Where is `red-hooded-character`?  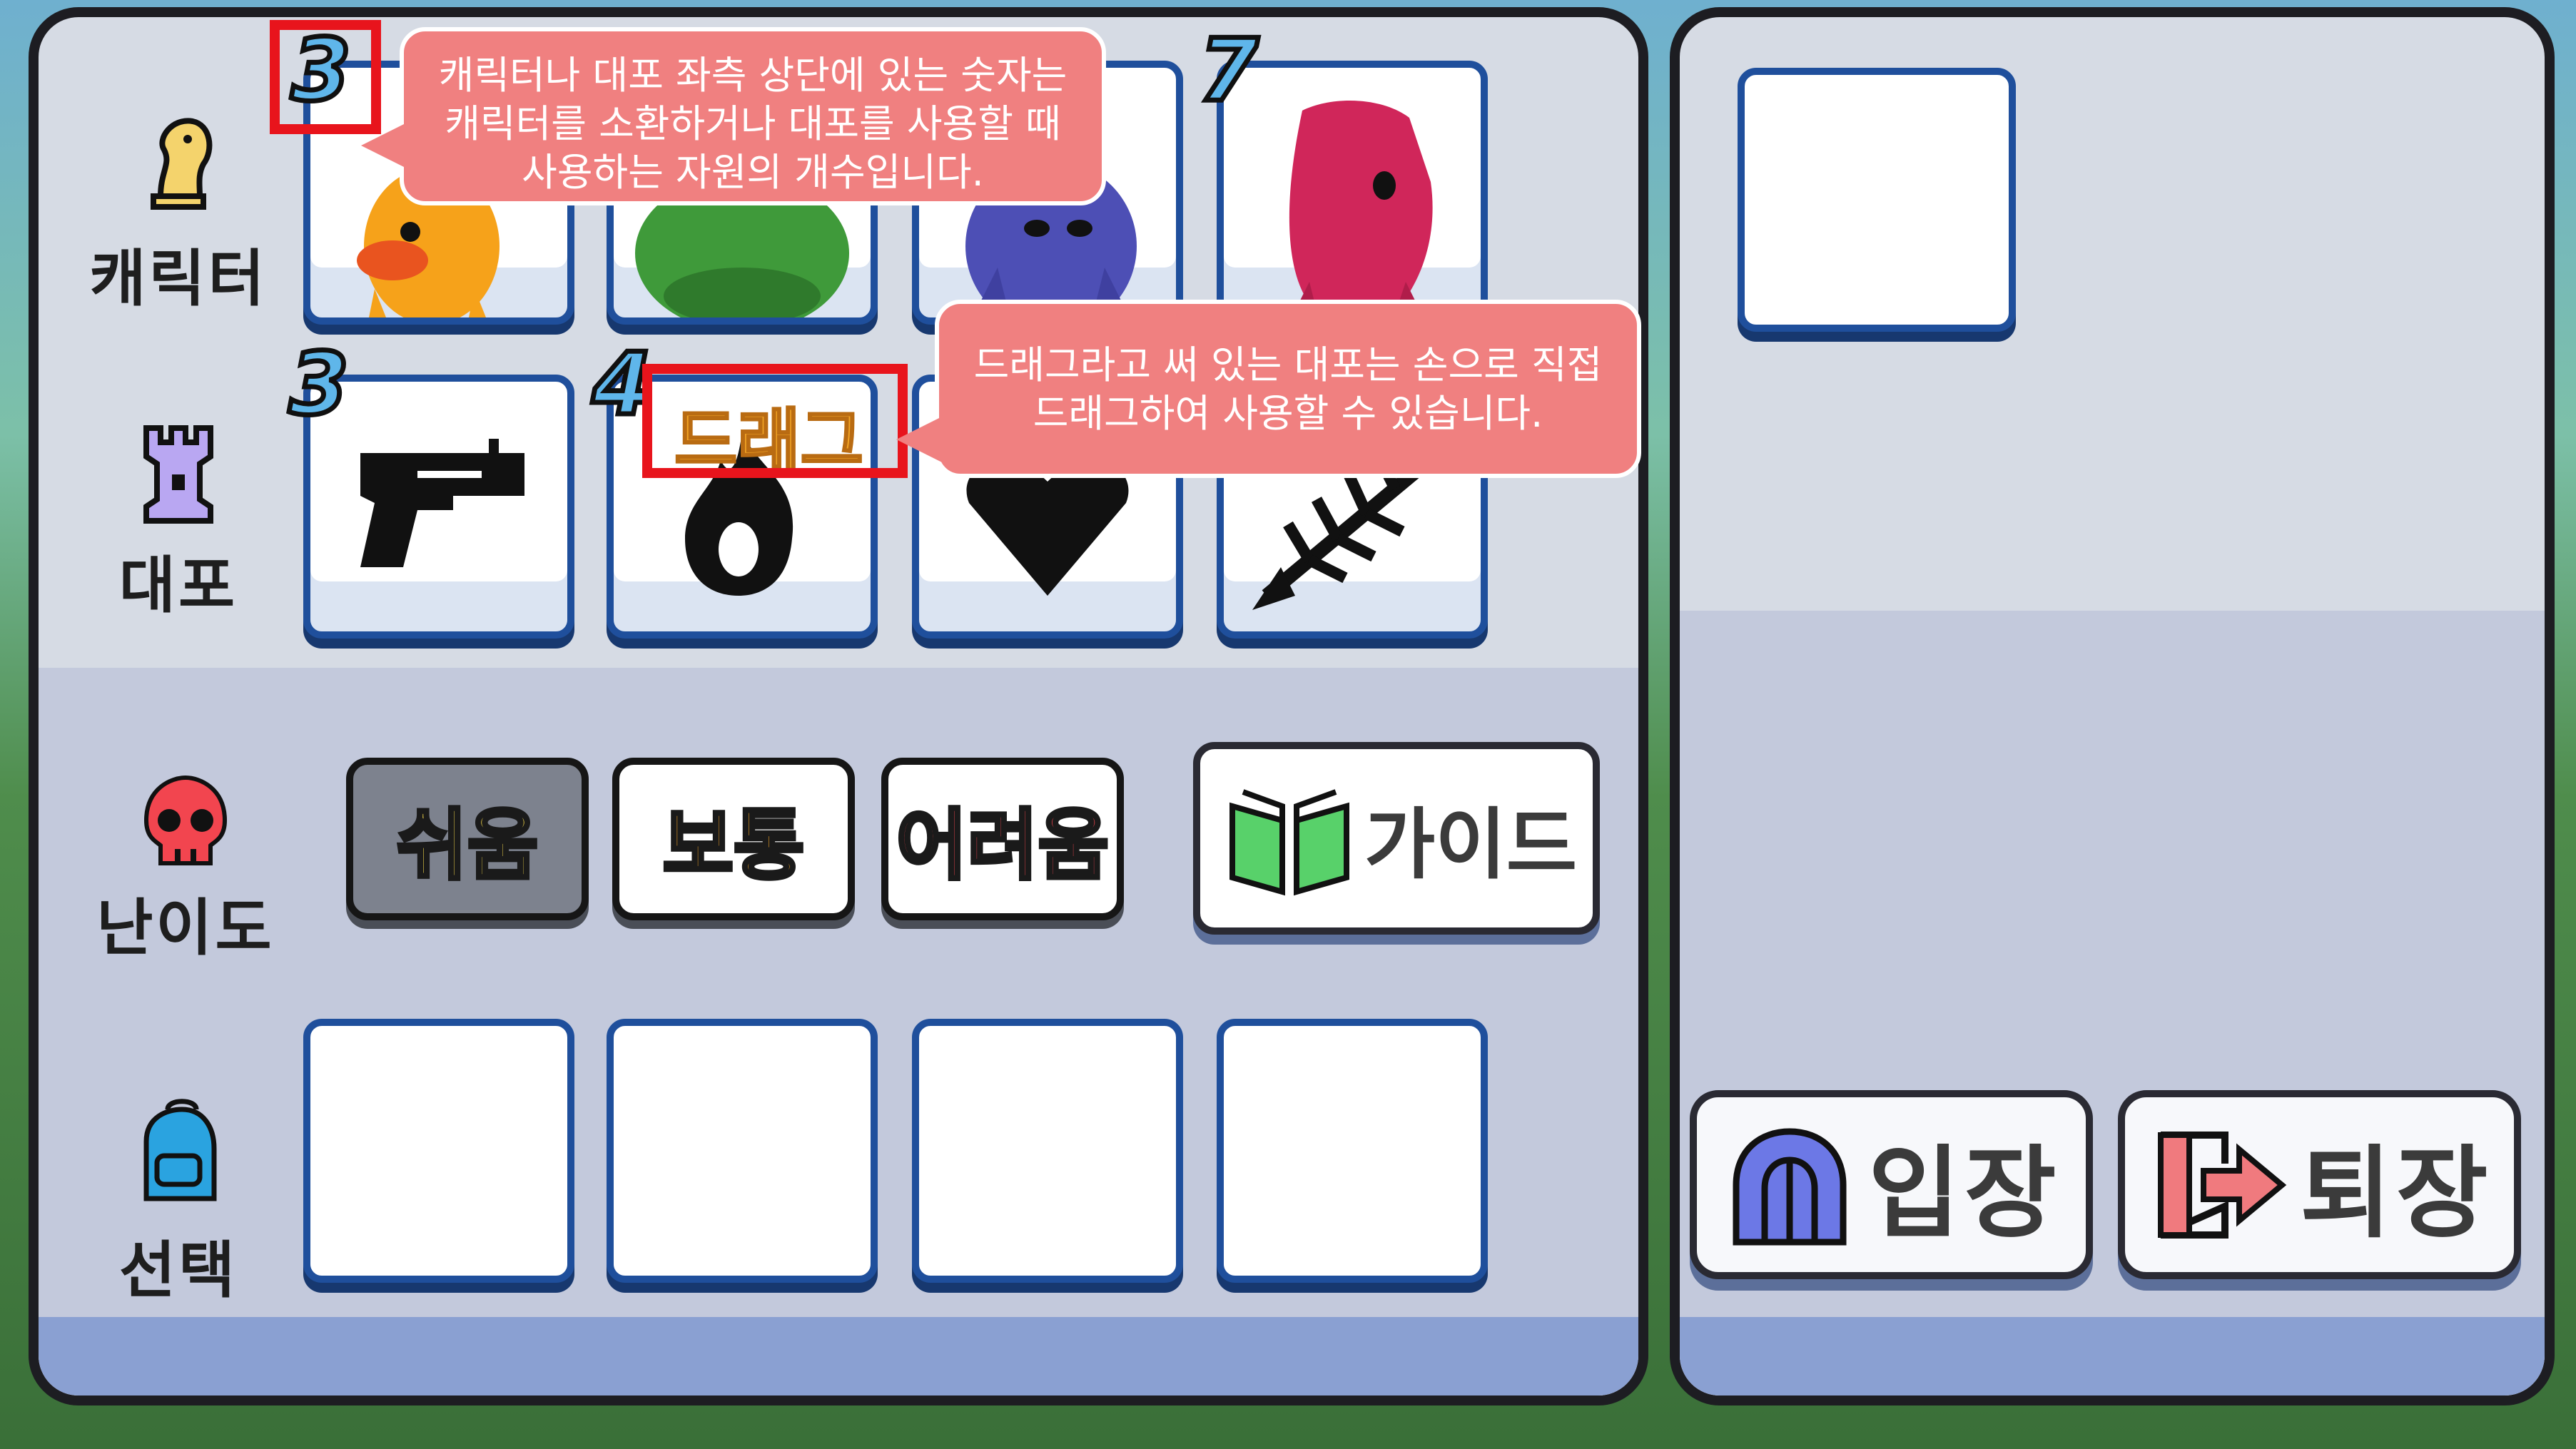 red-hooded-character is located at coordinates (1361, 209).